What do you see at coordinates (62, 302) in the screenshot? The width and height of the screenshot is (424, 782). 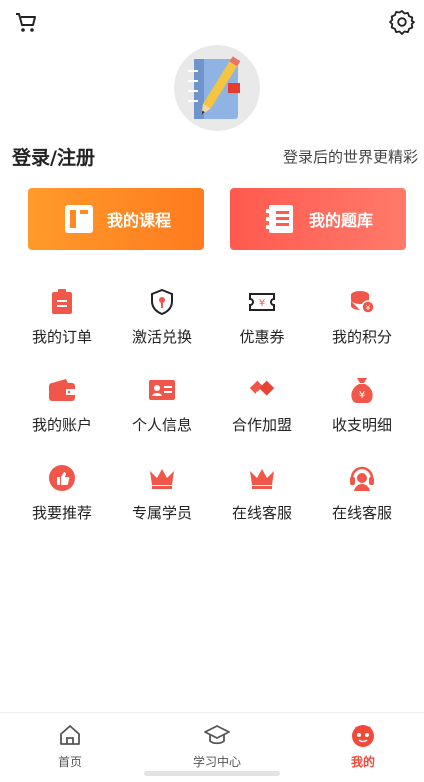 I see `clipboard-icon` at bounding box center [62, 302].